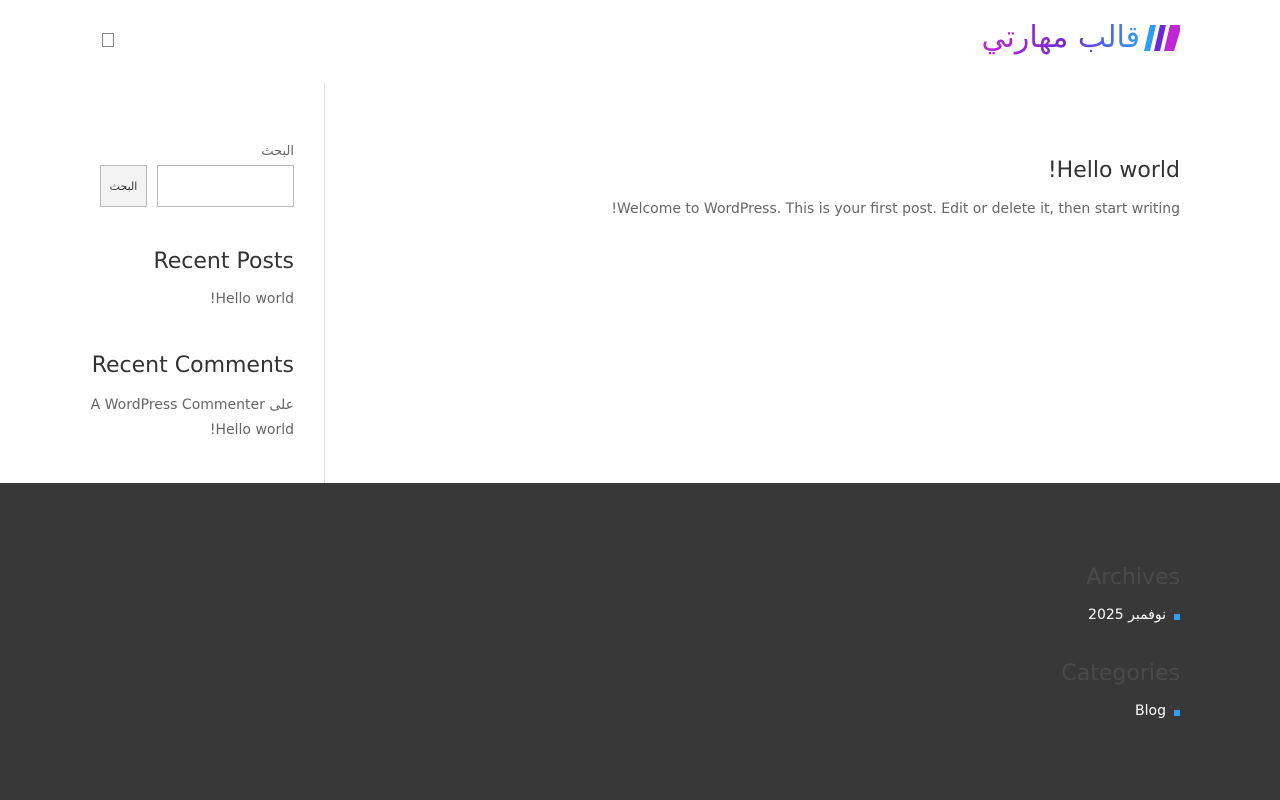  Describe the element at coordinates (123, 186) in the screenshot. I see `search-button: البحث` at that location.